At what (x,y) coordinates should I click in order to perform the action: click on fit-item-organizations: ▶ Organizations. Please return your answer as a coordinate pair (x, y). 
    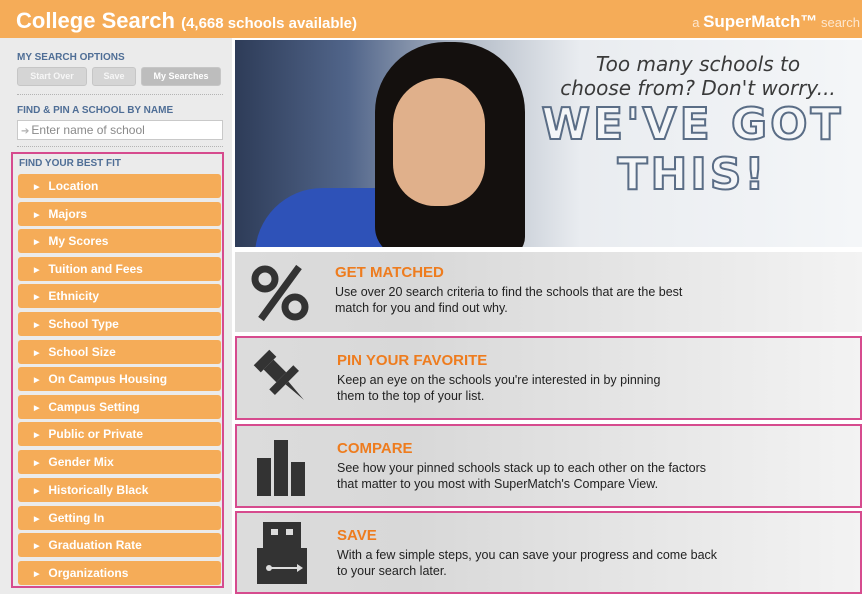
    Looking at the image, I should click on (119, 573).